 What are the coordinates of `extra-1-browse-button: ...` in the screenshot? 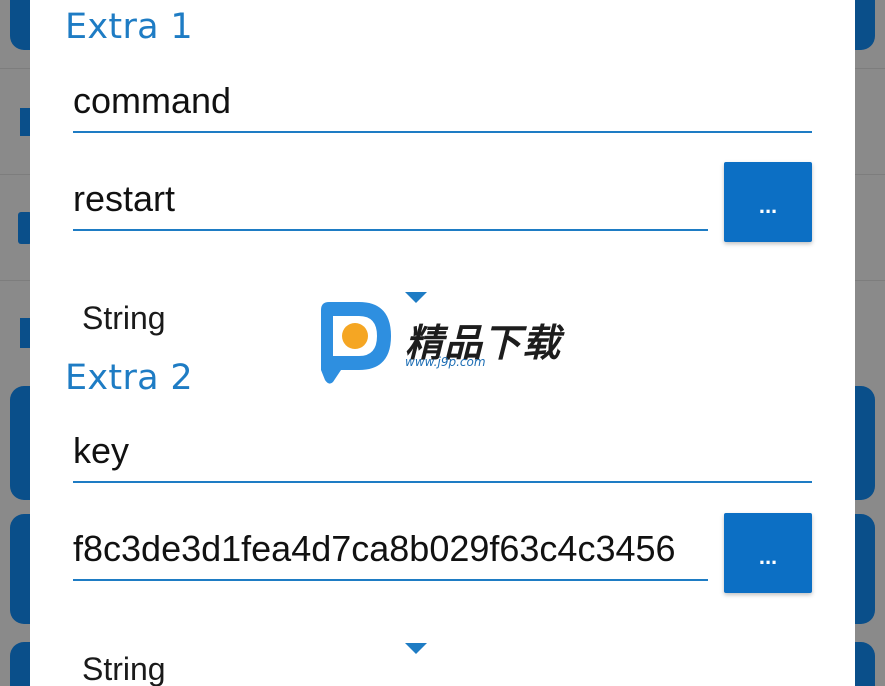 It's located at (768, 202).